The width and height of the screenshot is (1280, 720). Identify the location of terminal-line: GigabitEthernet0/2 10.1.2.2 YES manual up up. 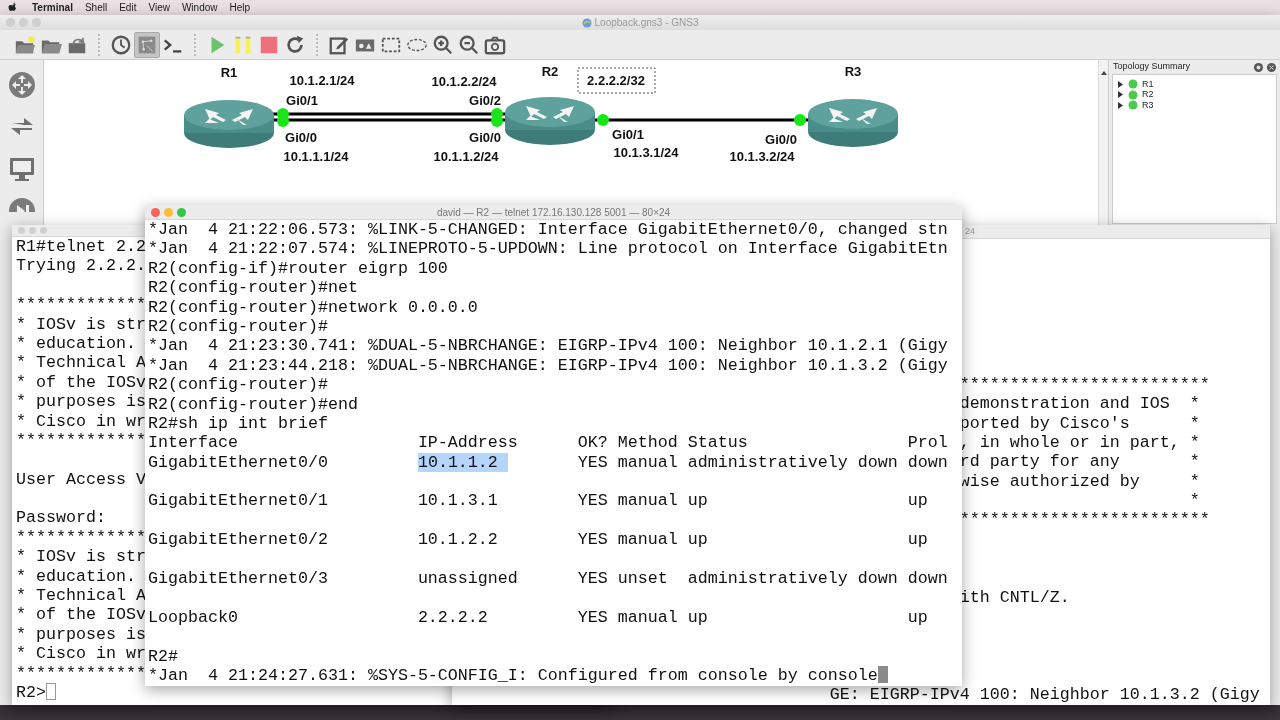
(538, 540).